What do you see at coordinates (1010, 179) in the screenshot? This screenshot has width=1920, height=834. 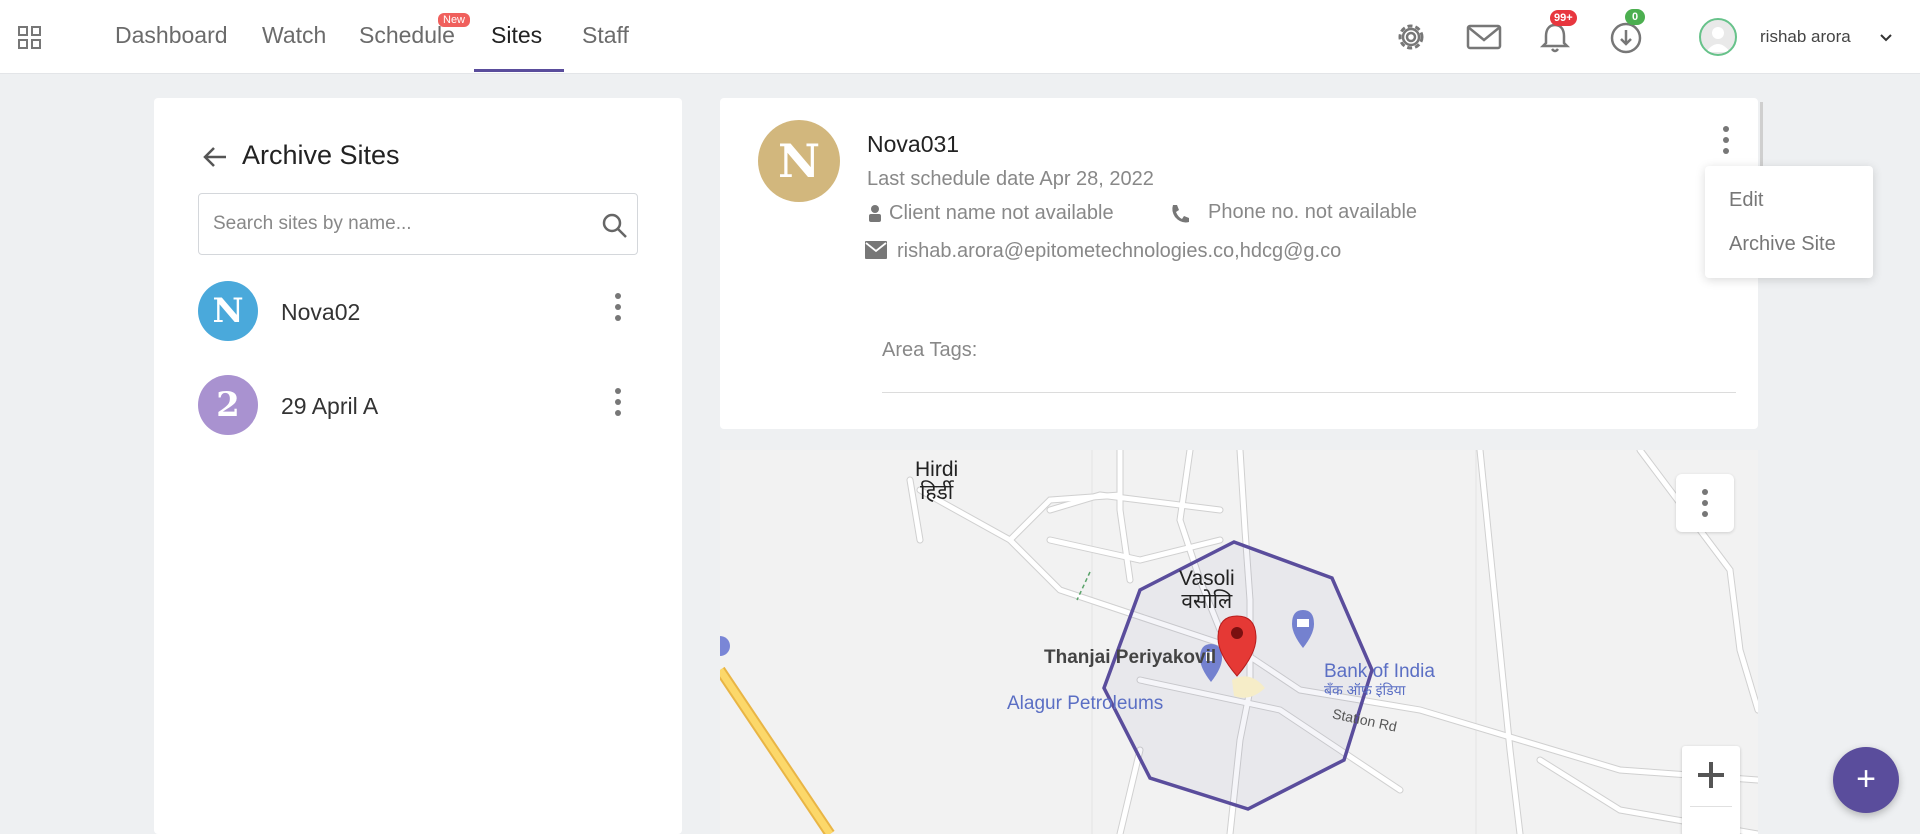 I see `last-schedule-date: Last schedule date Apr 28, 2022` at bounding box center [1010, 179].